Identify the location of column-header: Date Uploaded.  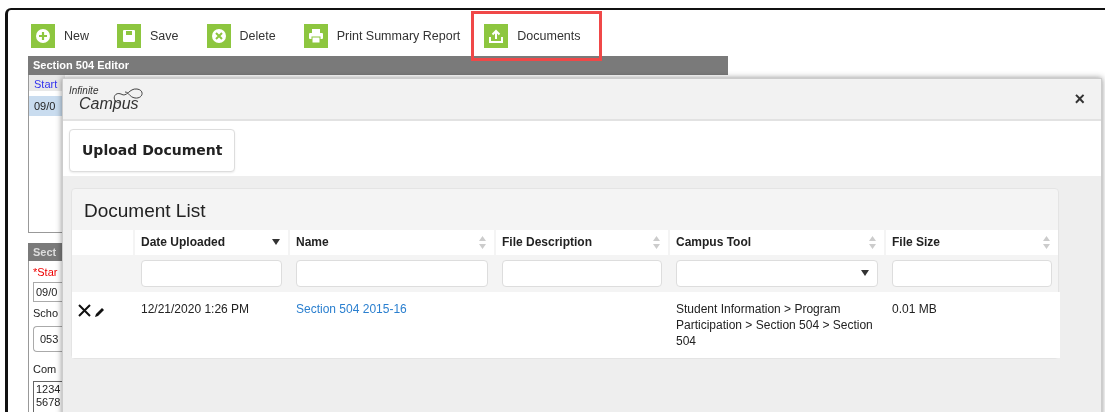
(183, 242).